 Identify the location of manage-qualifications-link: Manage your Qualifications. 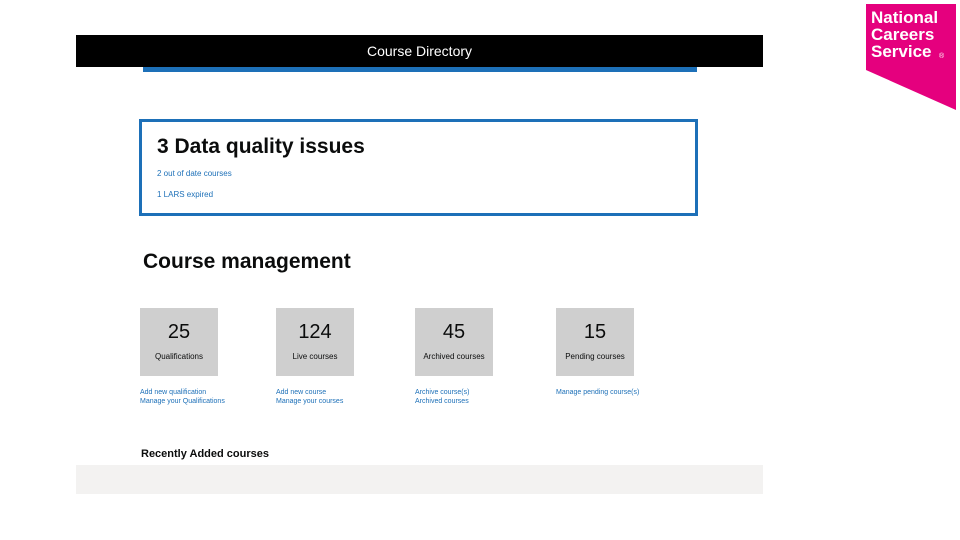
(182, 401).